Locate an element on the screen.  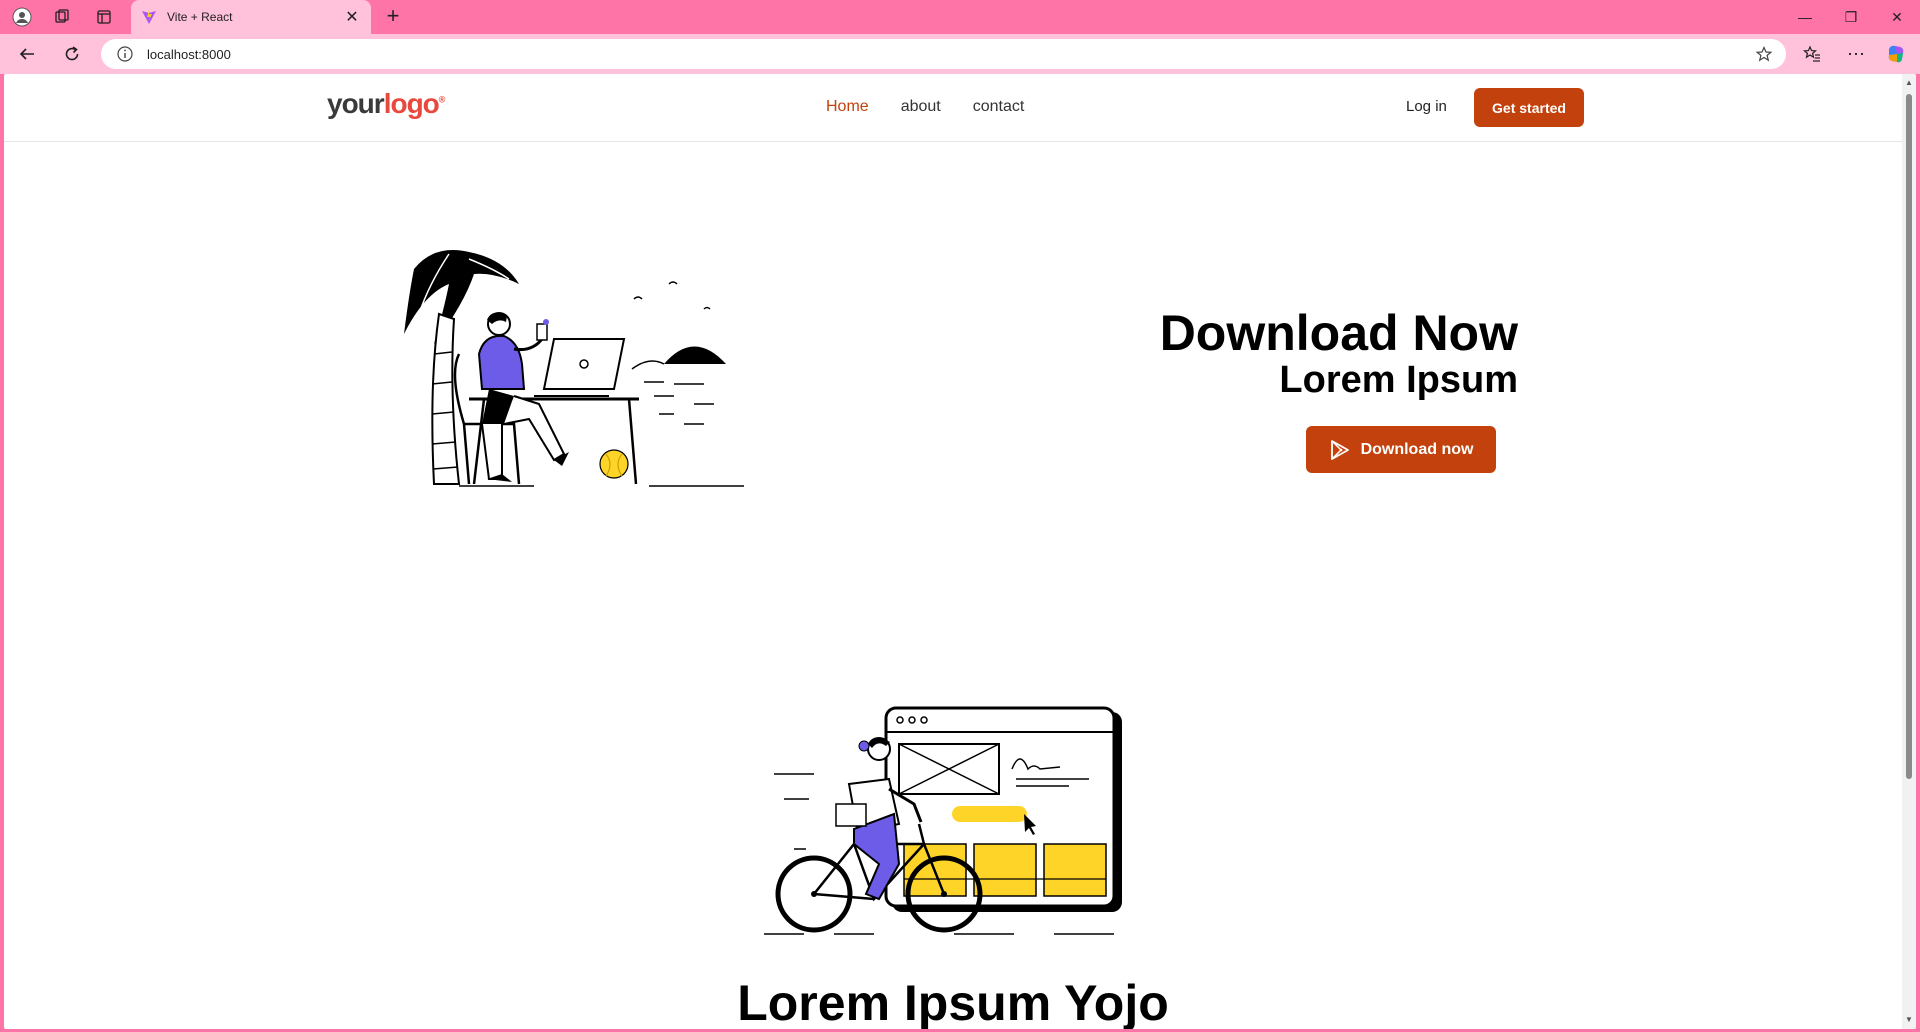
download-now-button: Download now is located at coordinates (1401, 449).